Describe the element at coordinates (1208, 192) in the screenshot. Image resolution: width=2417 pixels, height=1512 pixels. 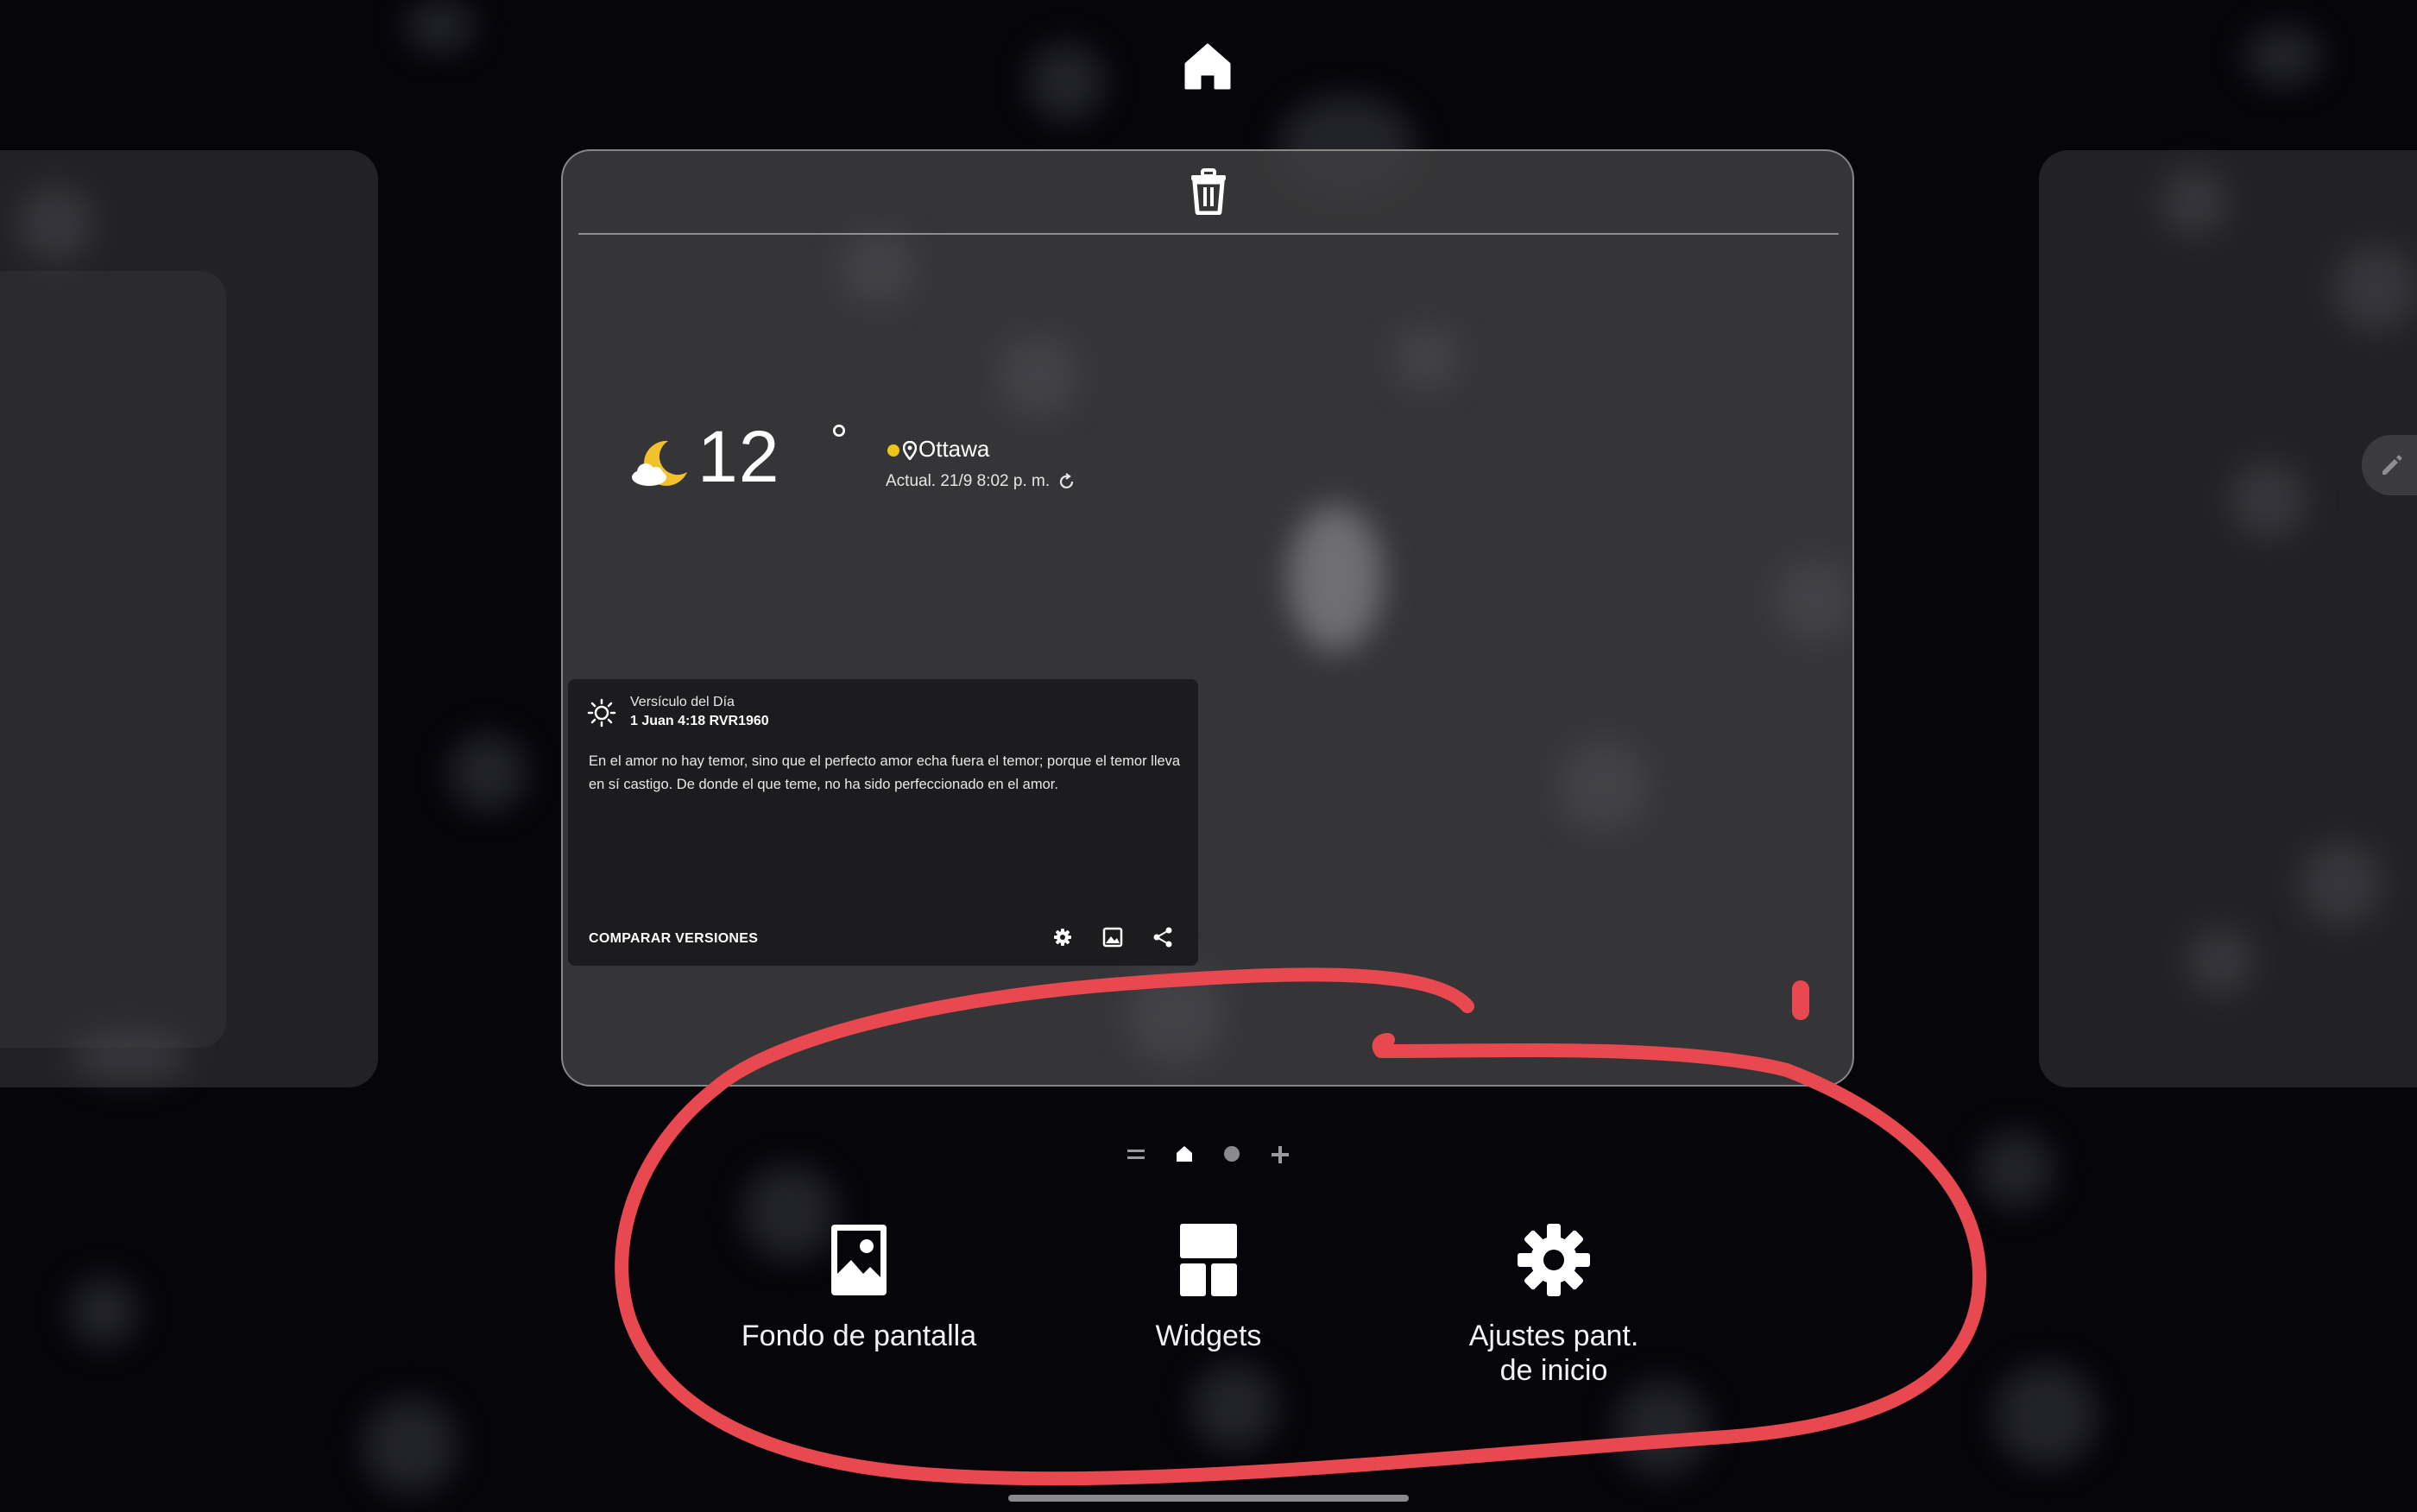
I see `delete-page-trash-icon` at that location.